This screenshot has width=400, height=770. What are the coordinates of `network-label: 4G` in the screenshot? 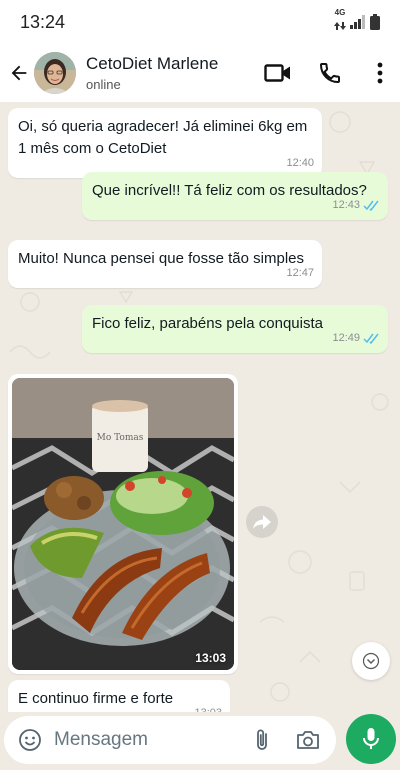 It's located at (340, 12).